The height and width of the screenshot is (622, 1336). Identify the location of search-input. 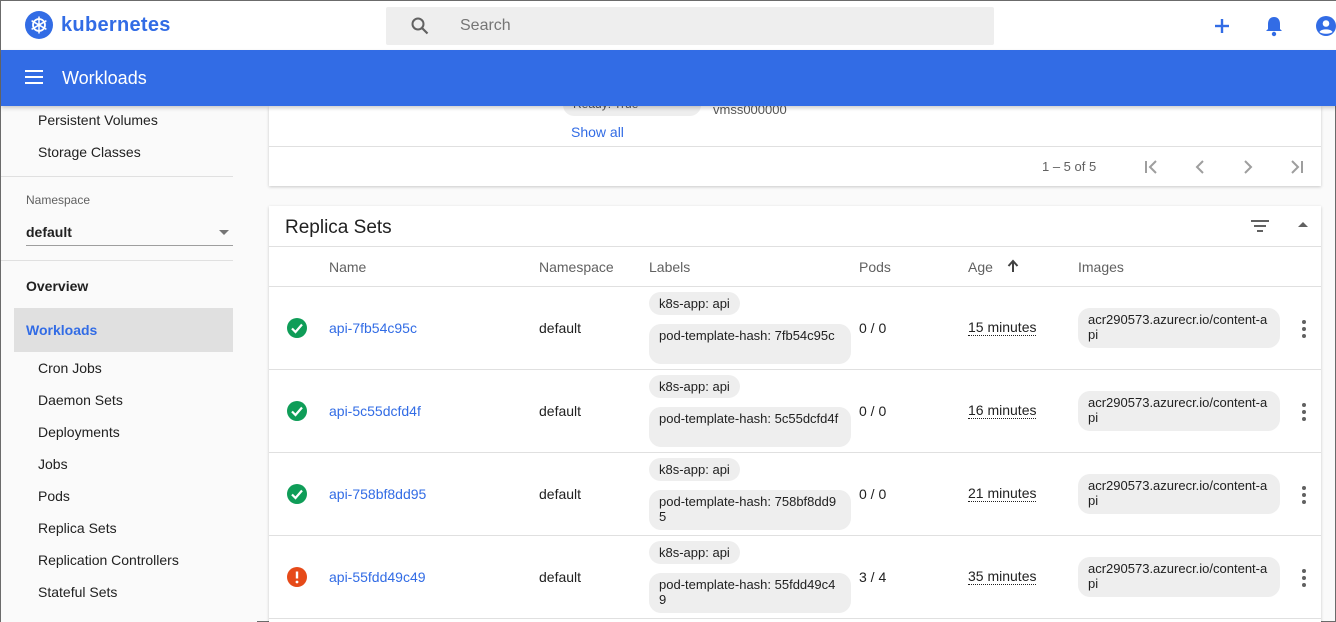
(710, 26).